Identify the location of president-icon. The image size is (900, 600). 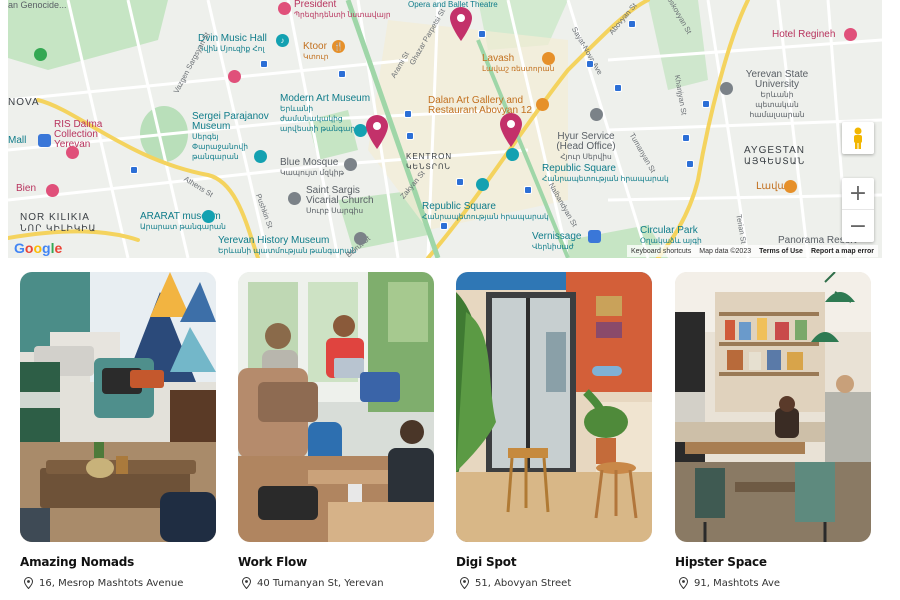
(284, 8).